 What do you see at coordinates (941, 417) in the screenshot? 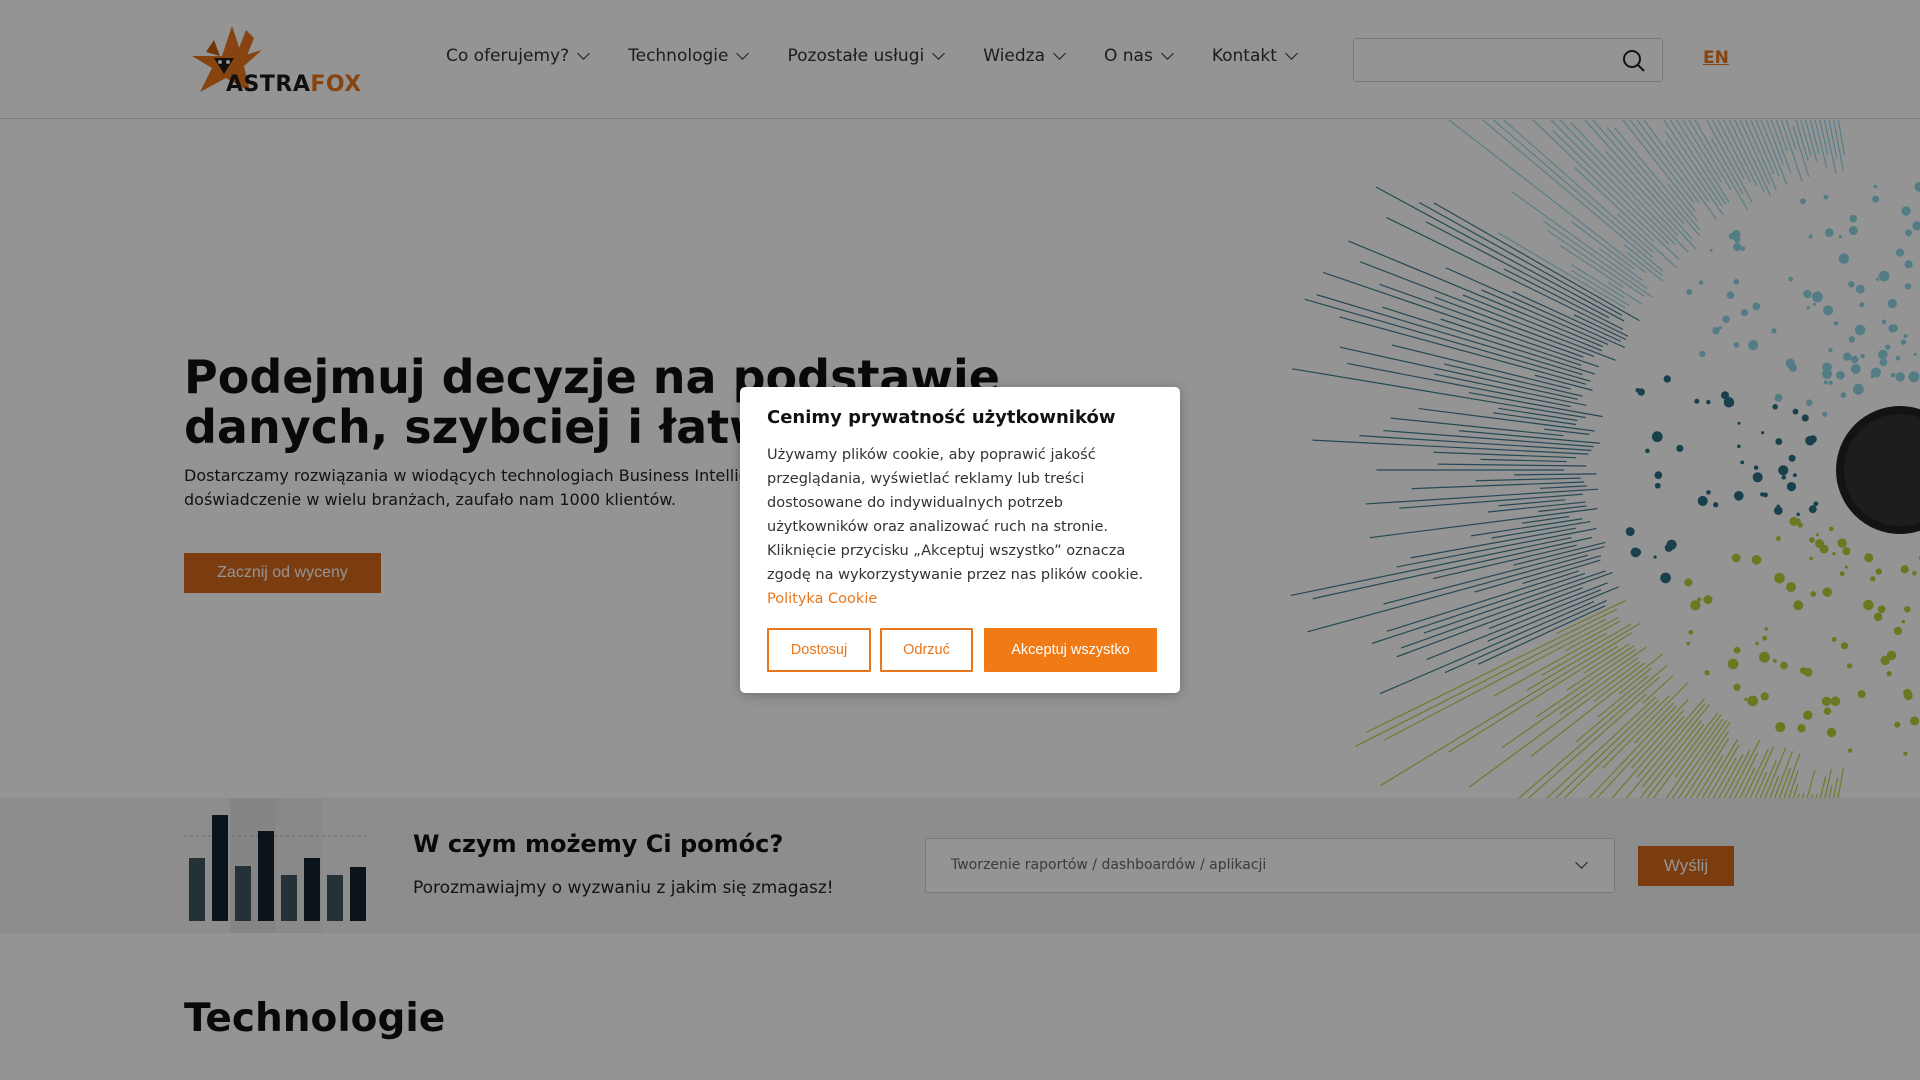
I see `cookie-dialog-title: Cenimy prywatność użytkowników` at bounding box center [941, 417].